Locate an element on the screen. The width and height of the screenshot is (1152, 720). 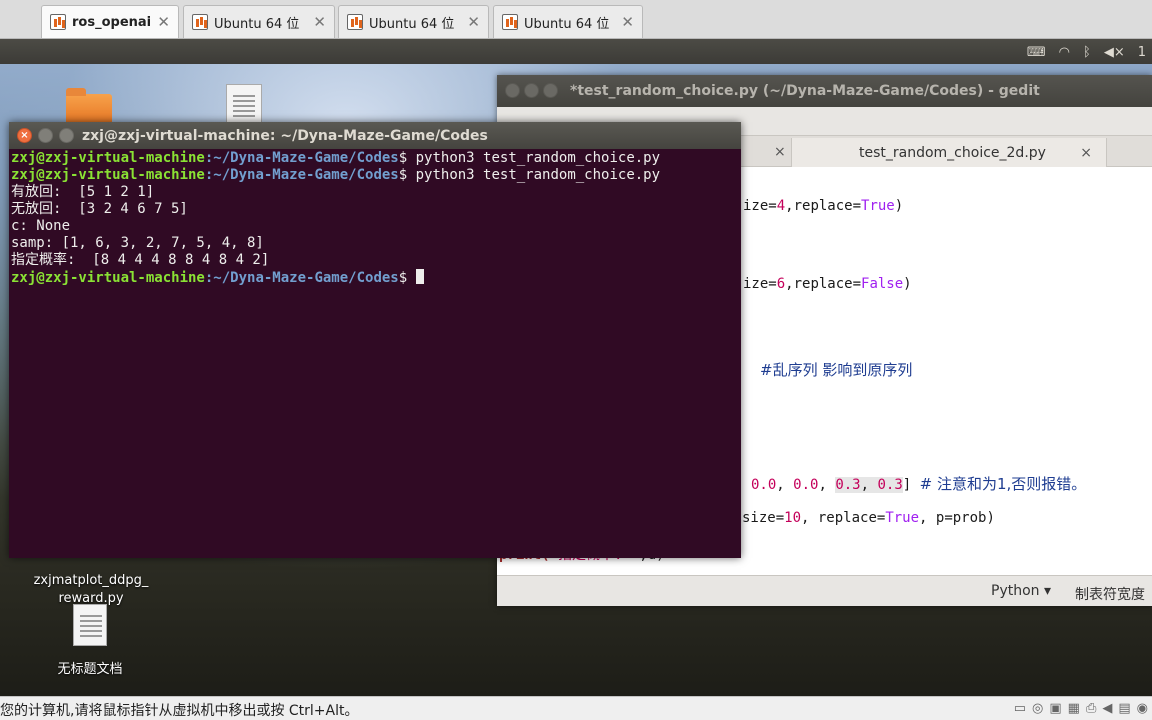
vm-tab-label: ros_openai is located at coordinates (112, 22).